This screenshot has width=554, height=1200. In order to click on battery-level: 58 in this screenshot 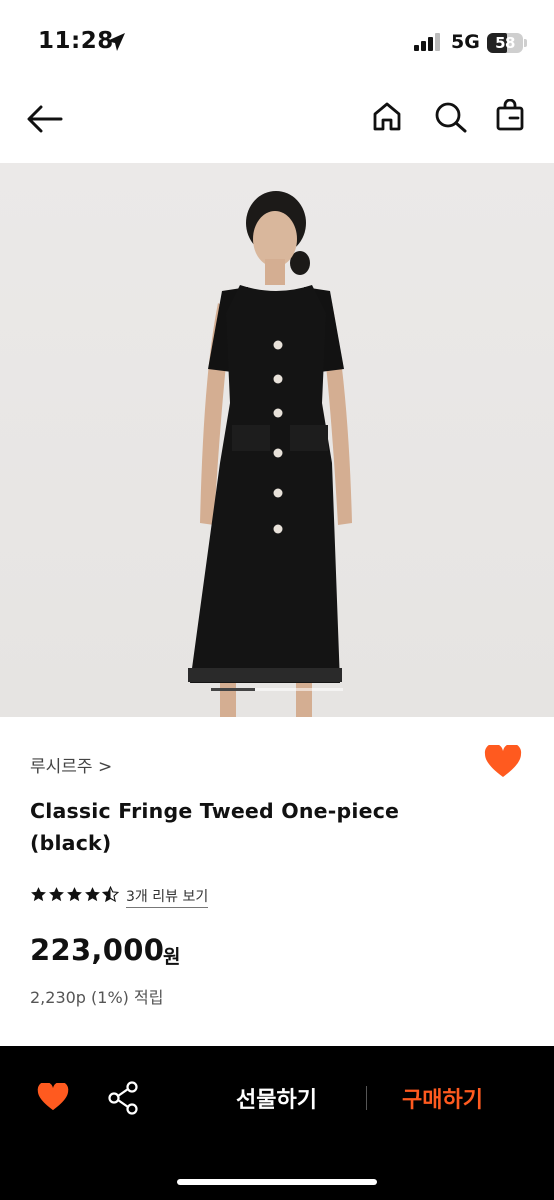, I will do `click(505, 43)`.